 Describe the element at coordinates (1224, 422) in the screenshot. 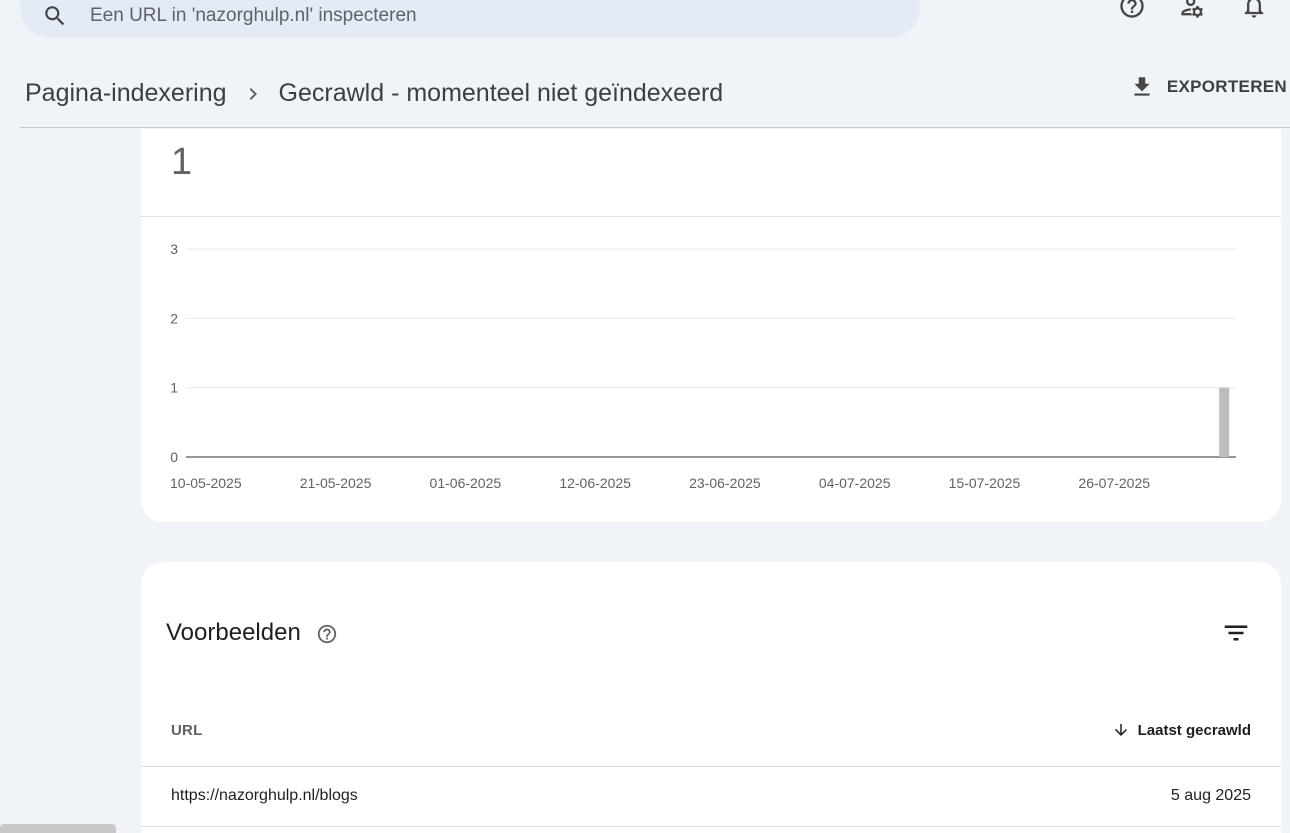

I see `chart-bar` at that location.